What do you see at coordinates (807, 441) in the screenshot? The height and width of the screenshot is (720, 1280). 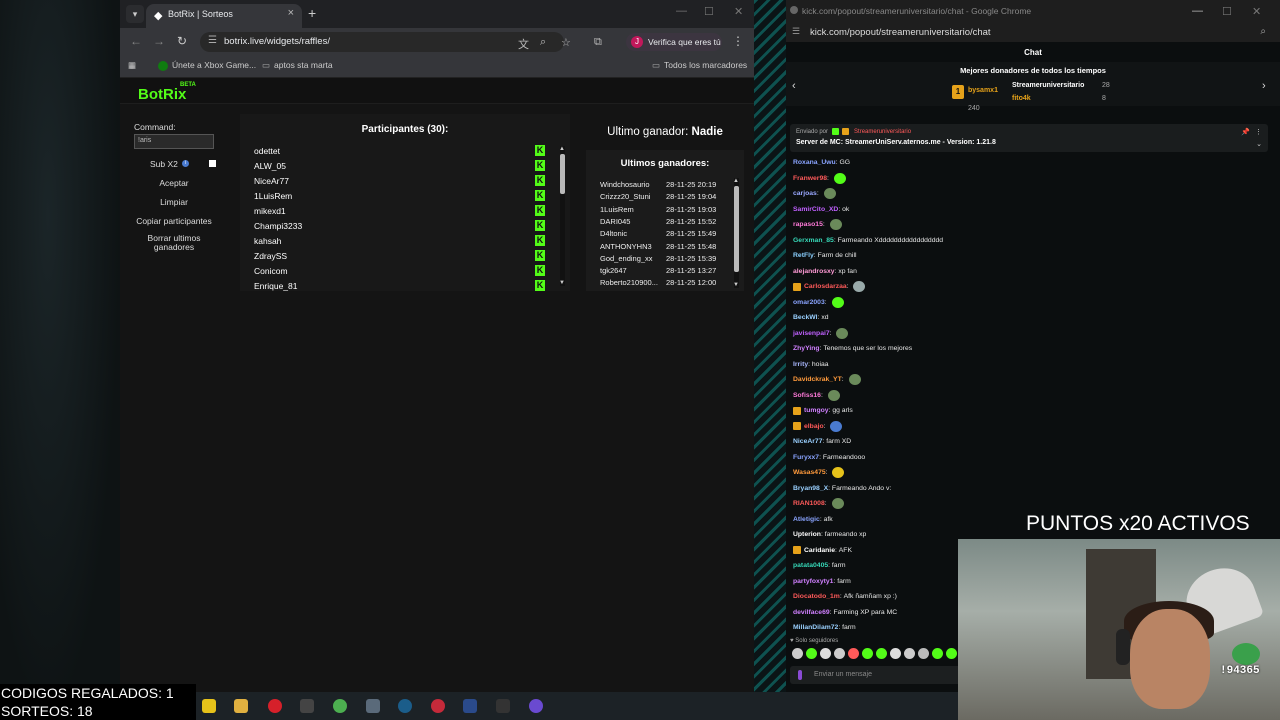 I see `chat-username: NiceAr77` at bounding box center [807, 441].